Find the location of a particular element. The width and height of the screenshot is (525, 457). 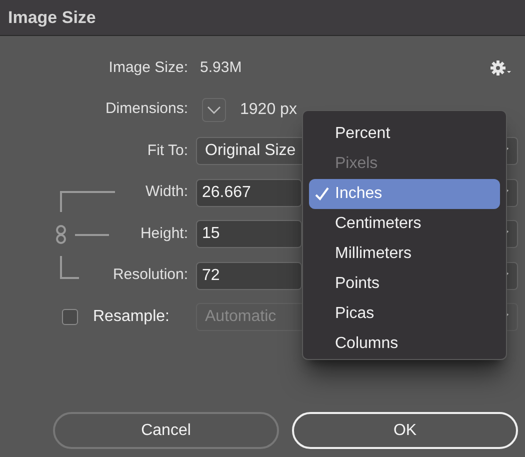

field-label: Width: is located at coordinates (166, 192).